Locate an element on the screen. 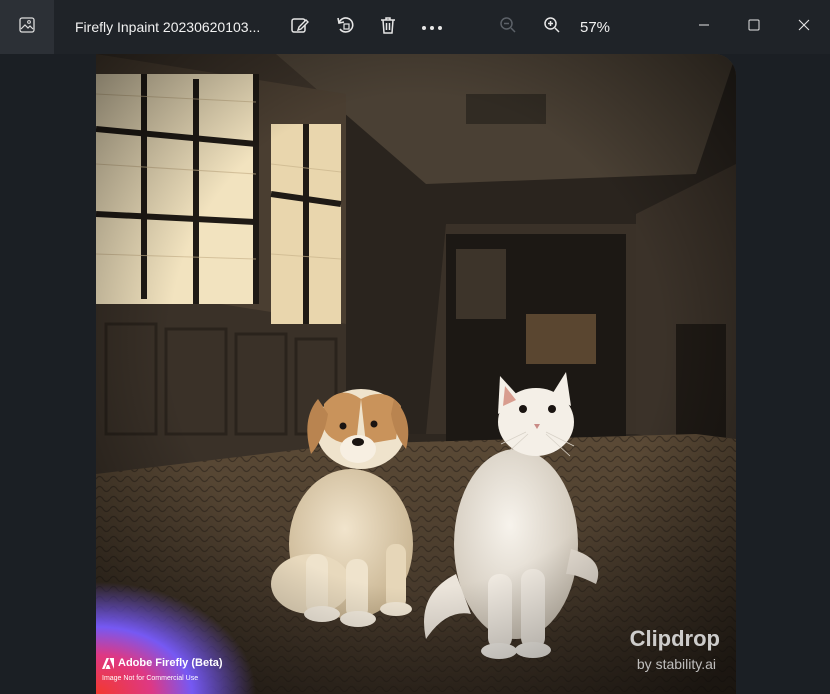 This screenshot has width=830, height=694. zoom-out-button is located at coordinates (508, 27).